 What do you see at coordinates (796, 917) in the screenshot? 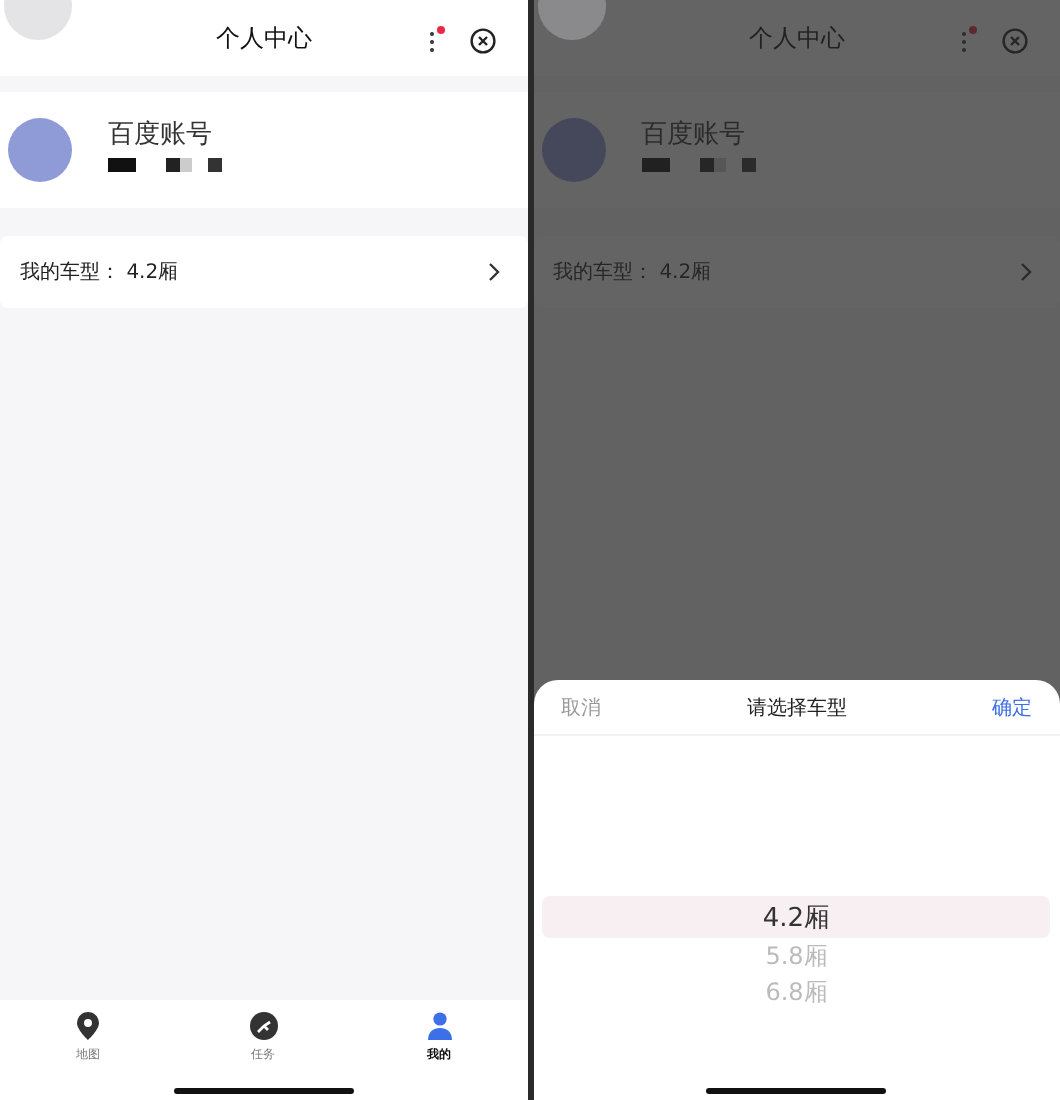
I see `picker-option: 4.2厢` at bounding box center [796, 917].